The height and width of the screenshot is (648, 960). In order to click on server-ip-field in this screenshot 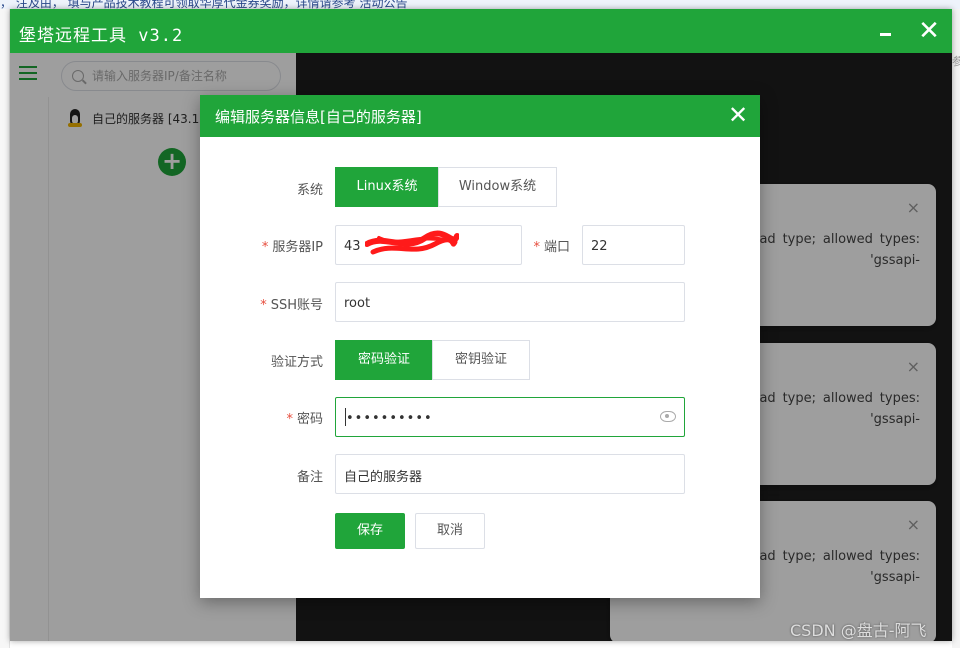, I will do `click(428, 245)`.